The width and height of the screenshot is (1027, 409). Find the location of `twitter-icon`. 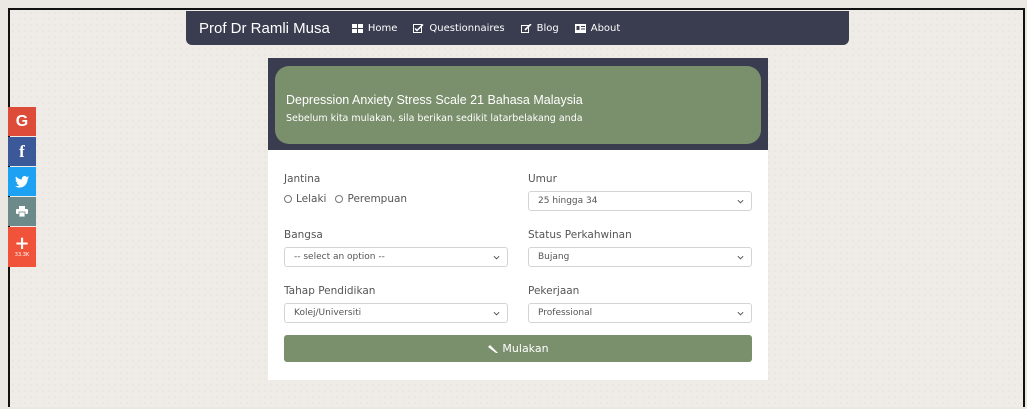

twitter-icon is located at coordinates (22, 181).